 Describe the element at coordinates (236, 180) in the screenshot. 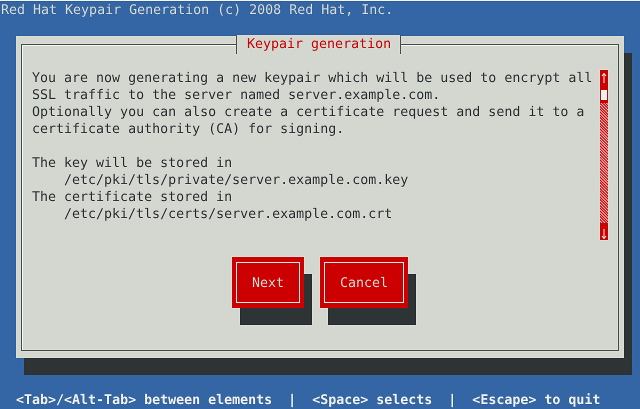

I see `file-path: /etc/pki/tls/private/server.example.com.key` at that location.